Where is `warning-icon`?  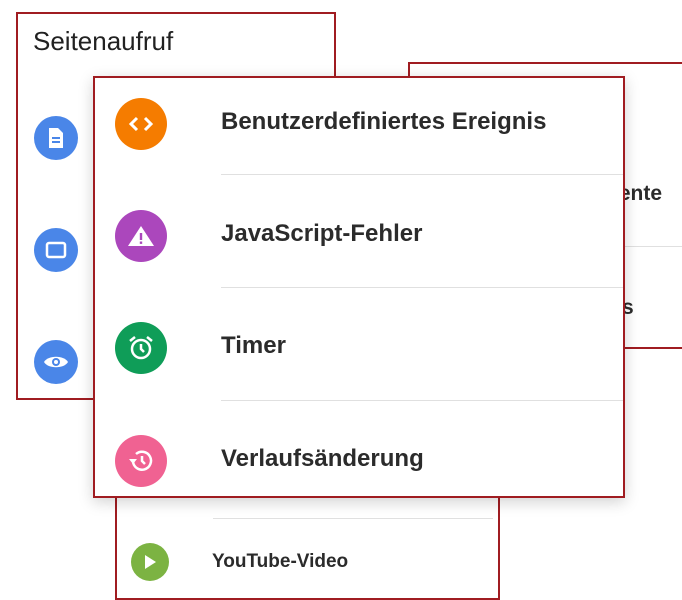 warning-icon is located at coordinates (141, 236).